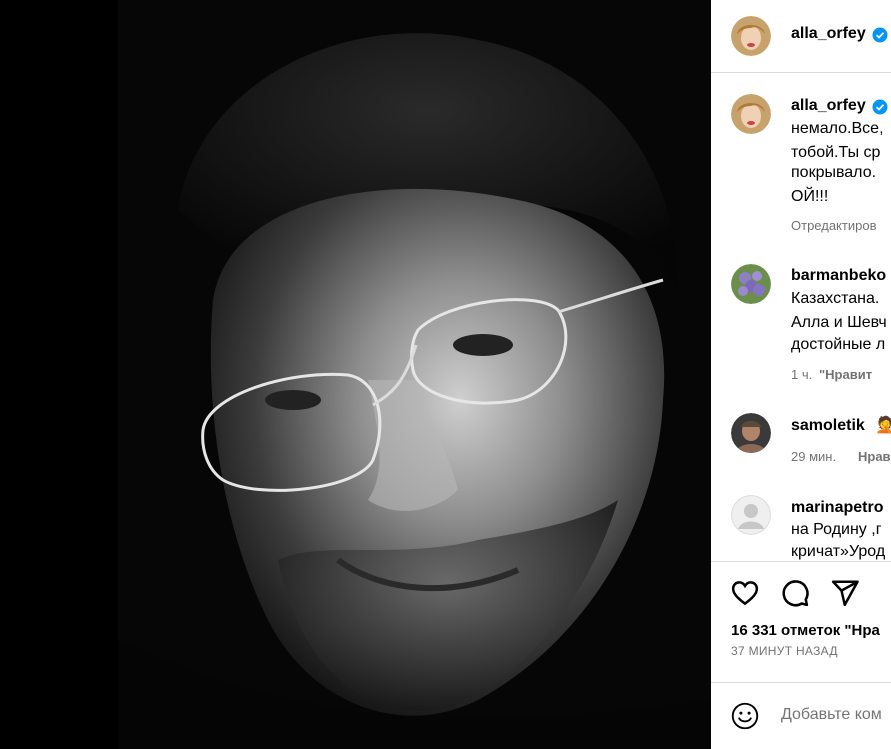  Describe the element at coordinates (805, 630) in the screenshot. I see `likes-count: 16 331 отметок "Нра` at that location.